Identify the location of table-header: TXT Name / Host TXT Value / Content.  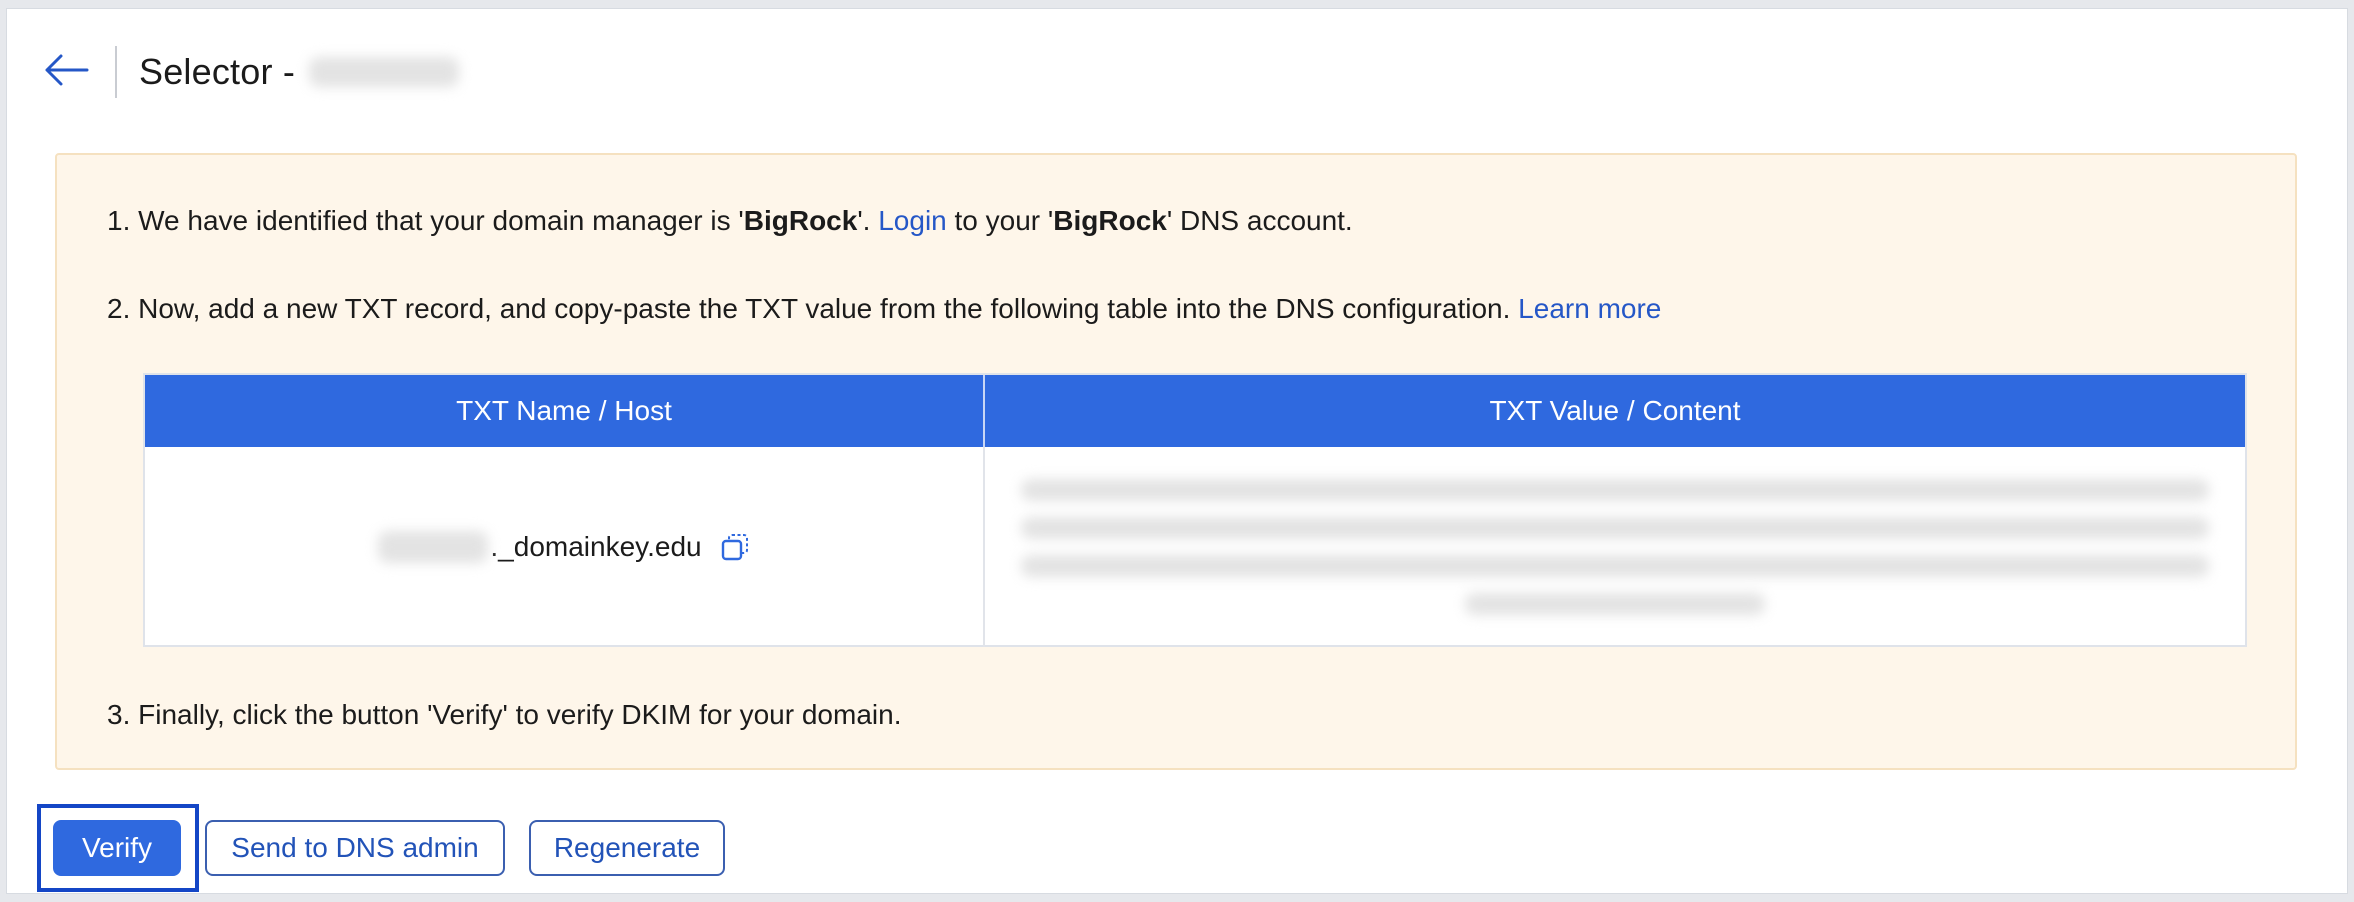
(1195, 411).